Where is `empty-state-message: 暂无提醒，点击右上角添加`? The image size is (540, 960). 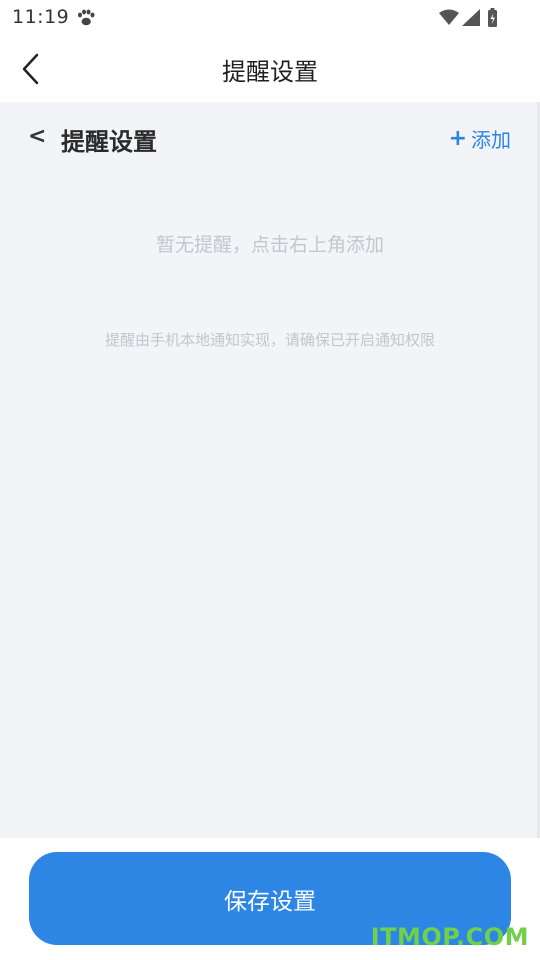 empty-state-message: 暂无提醒，点击右上角添加 is located at coordinates (269, 245).